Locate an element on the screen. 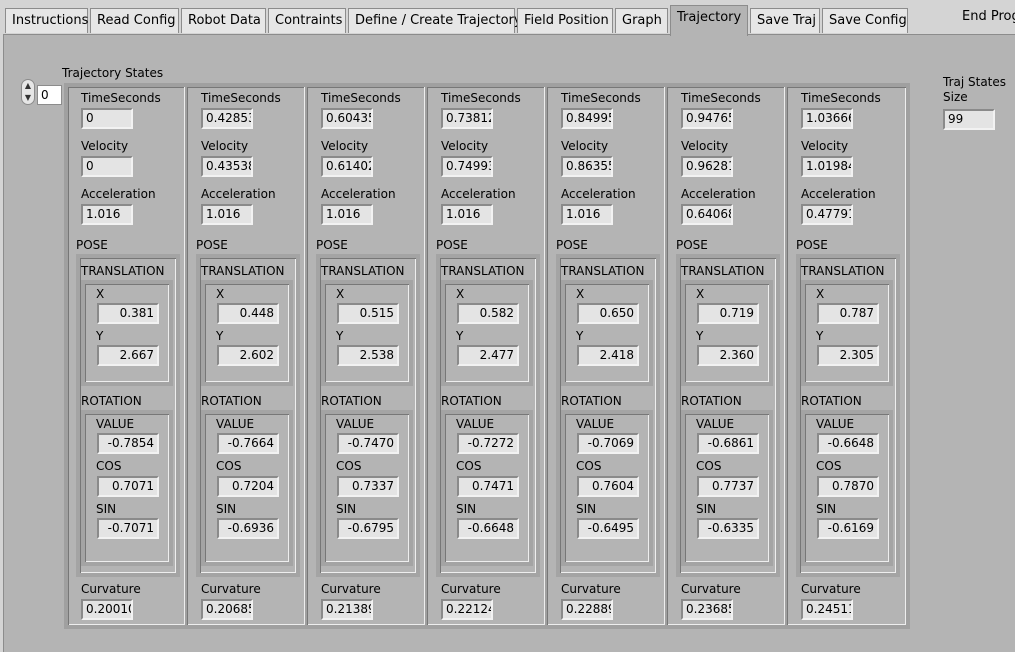 Image resolution: width=1015 pixels, height=652 pixels. tab-robot-data: Robot Data is located at coordinates (223, 20).